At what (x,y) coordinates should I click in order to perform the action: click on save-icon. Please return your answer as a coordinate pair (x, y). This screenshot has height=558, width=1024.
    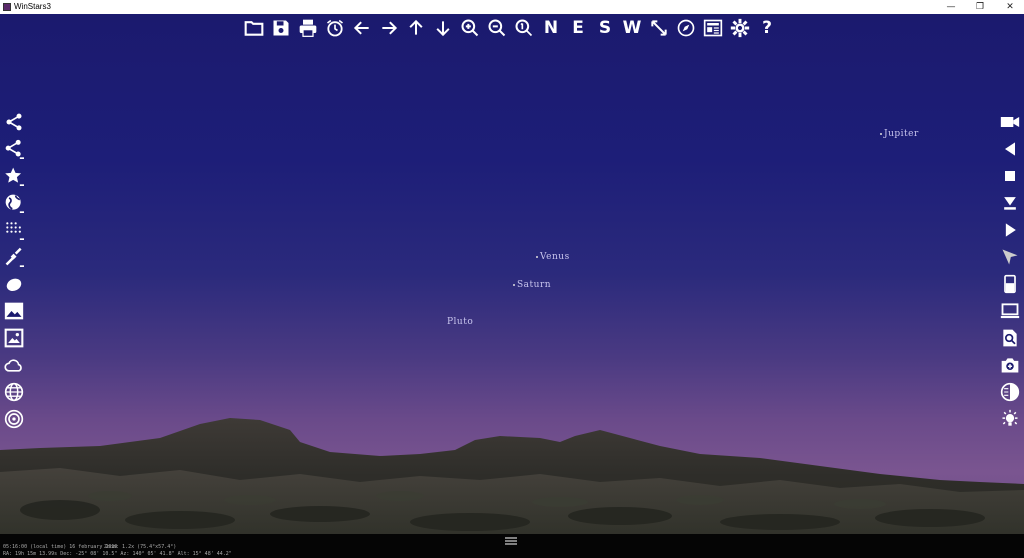
    Looking at the image, I should click on (281, 28).